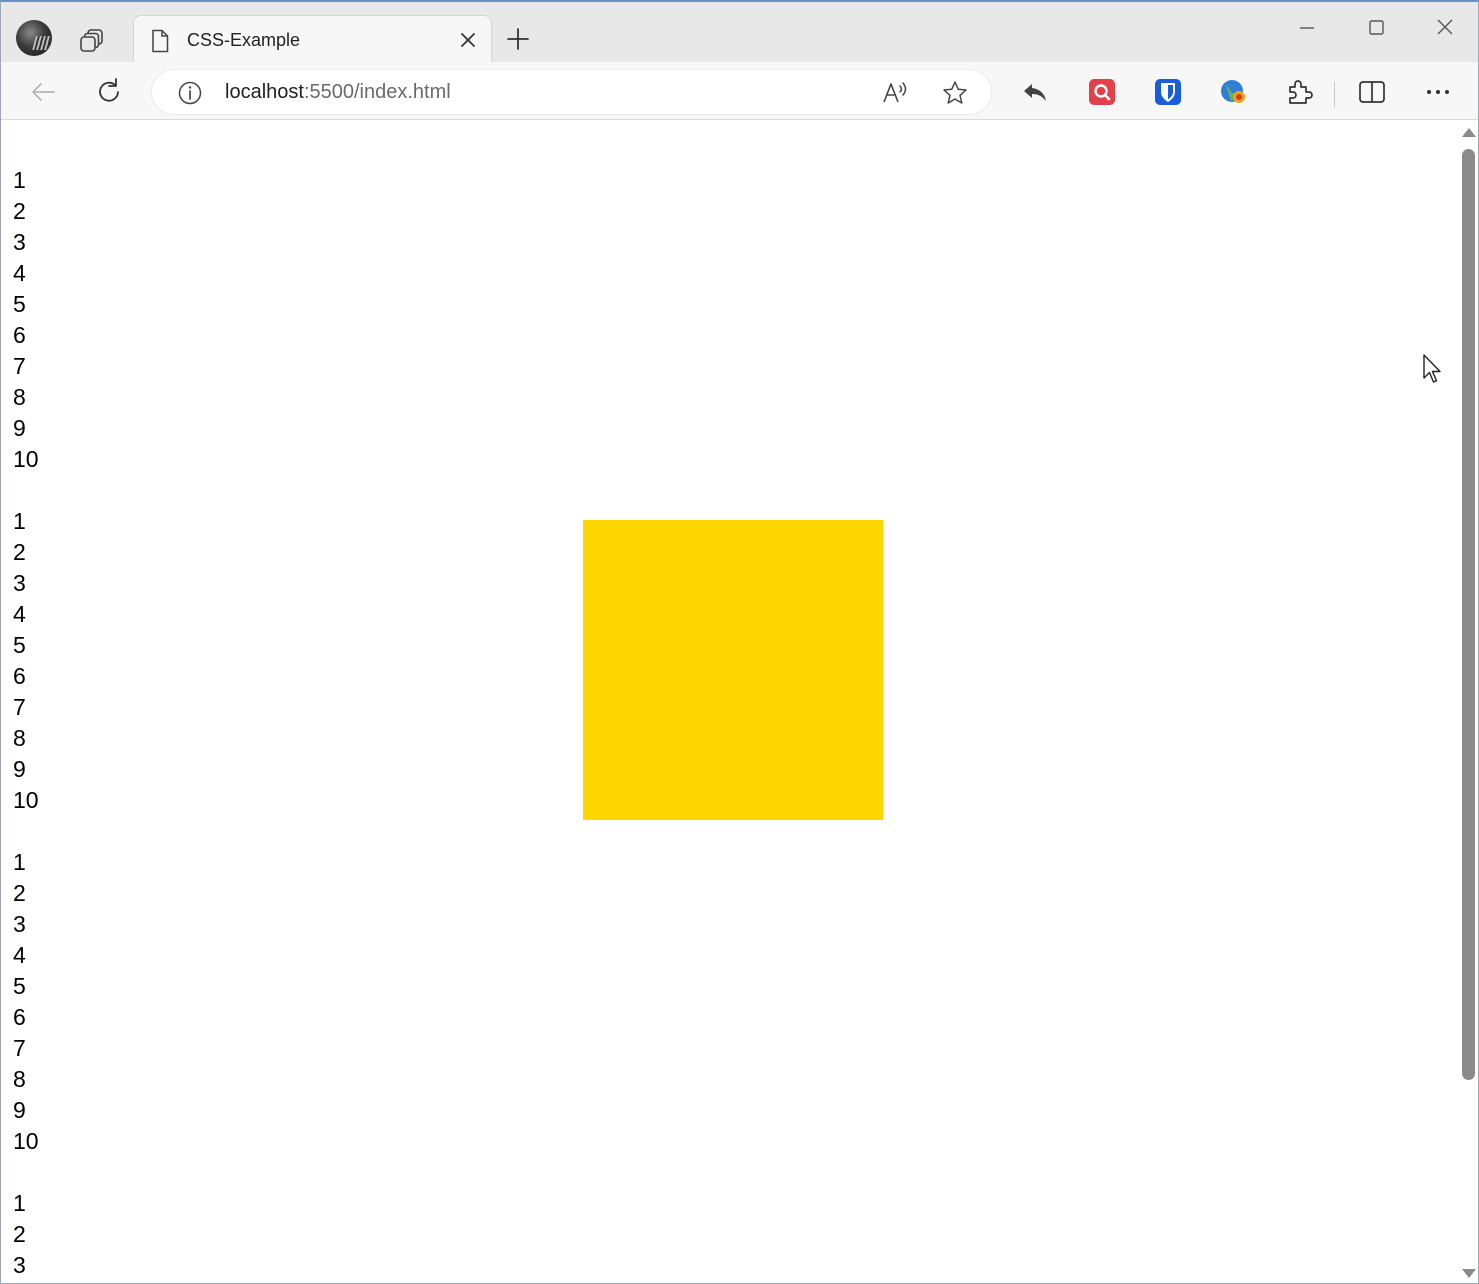  What do you see at coordinates (1102, 92) in the screenshot?
I see `red-search-extension-icon` at bounding box center [1102, 92].